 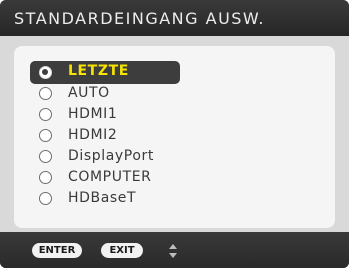 I want to click on option-auto: AUTO, so click(x=105, y=94).